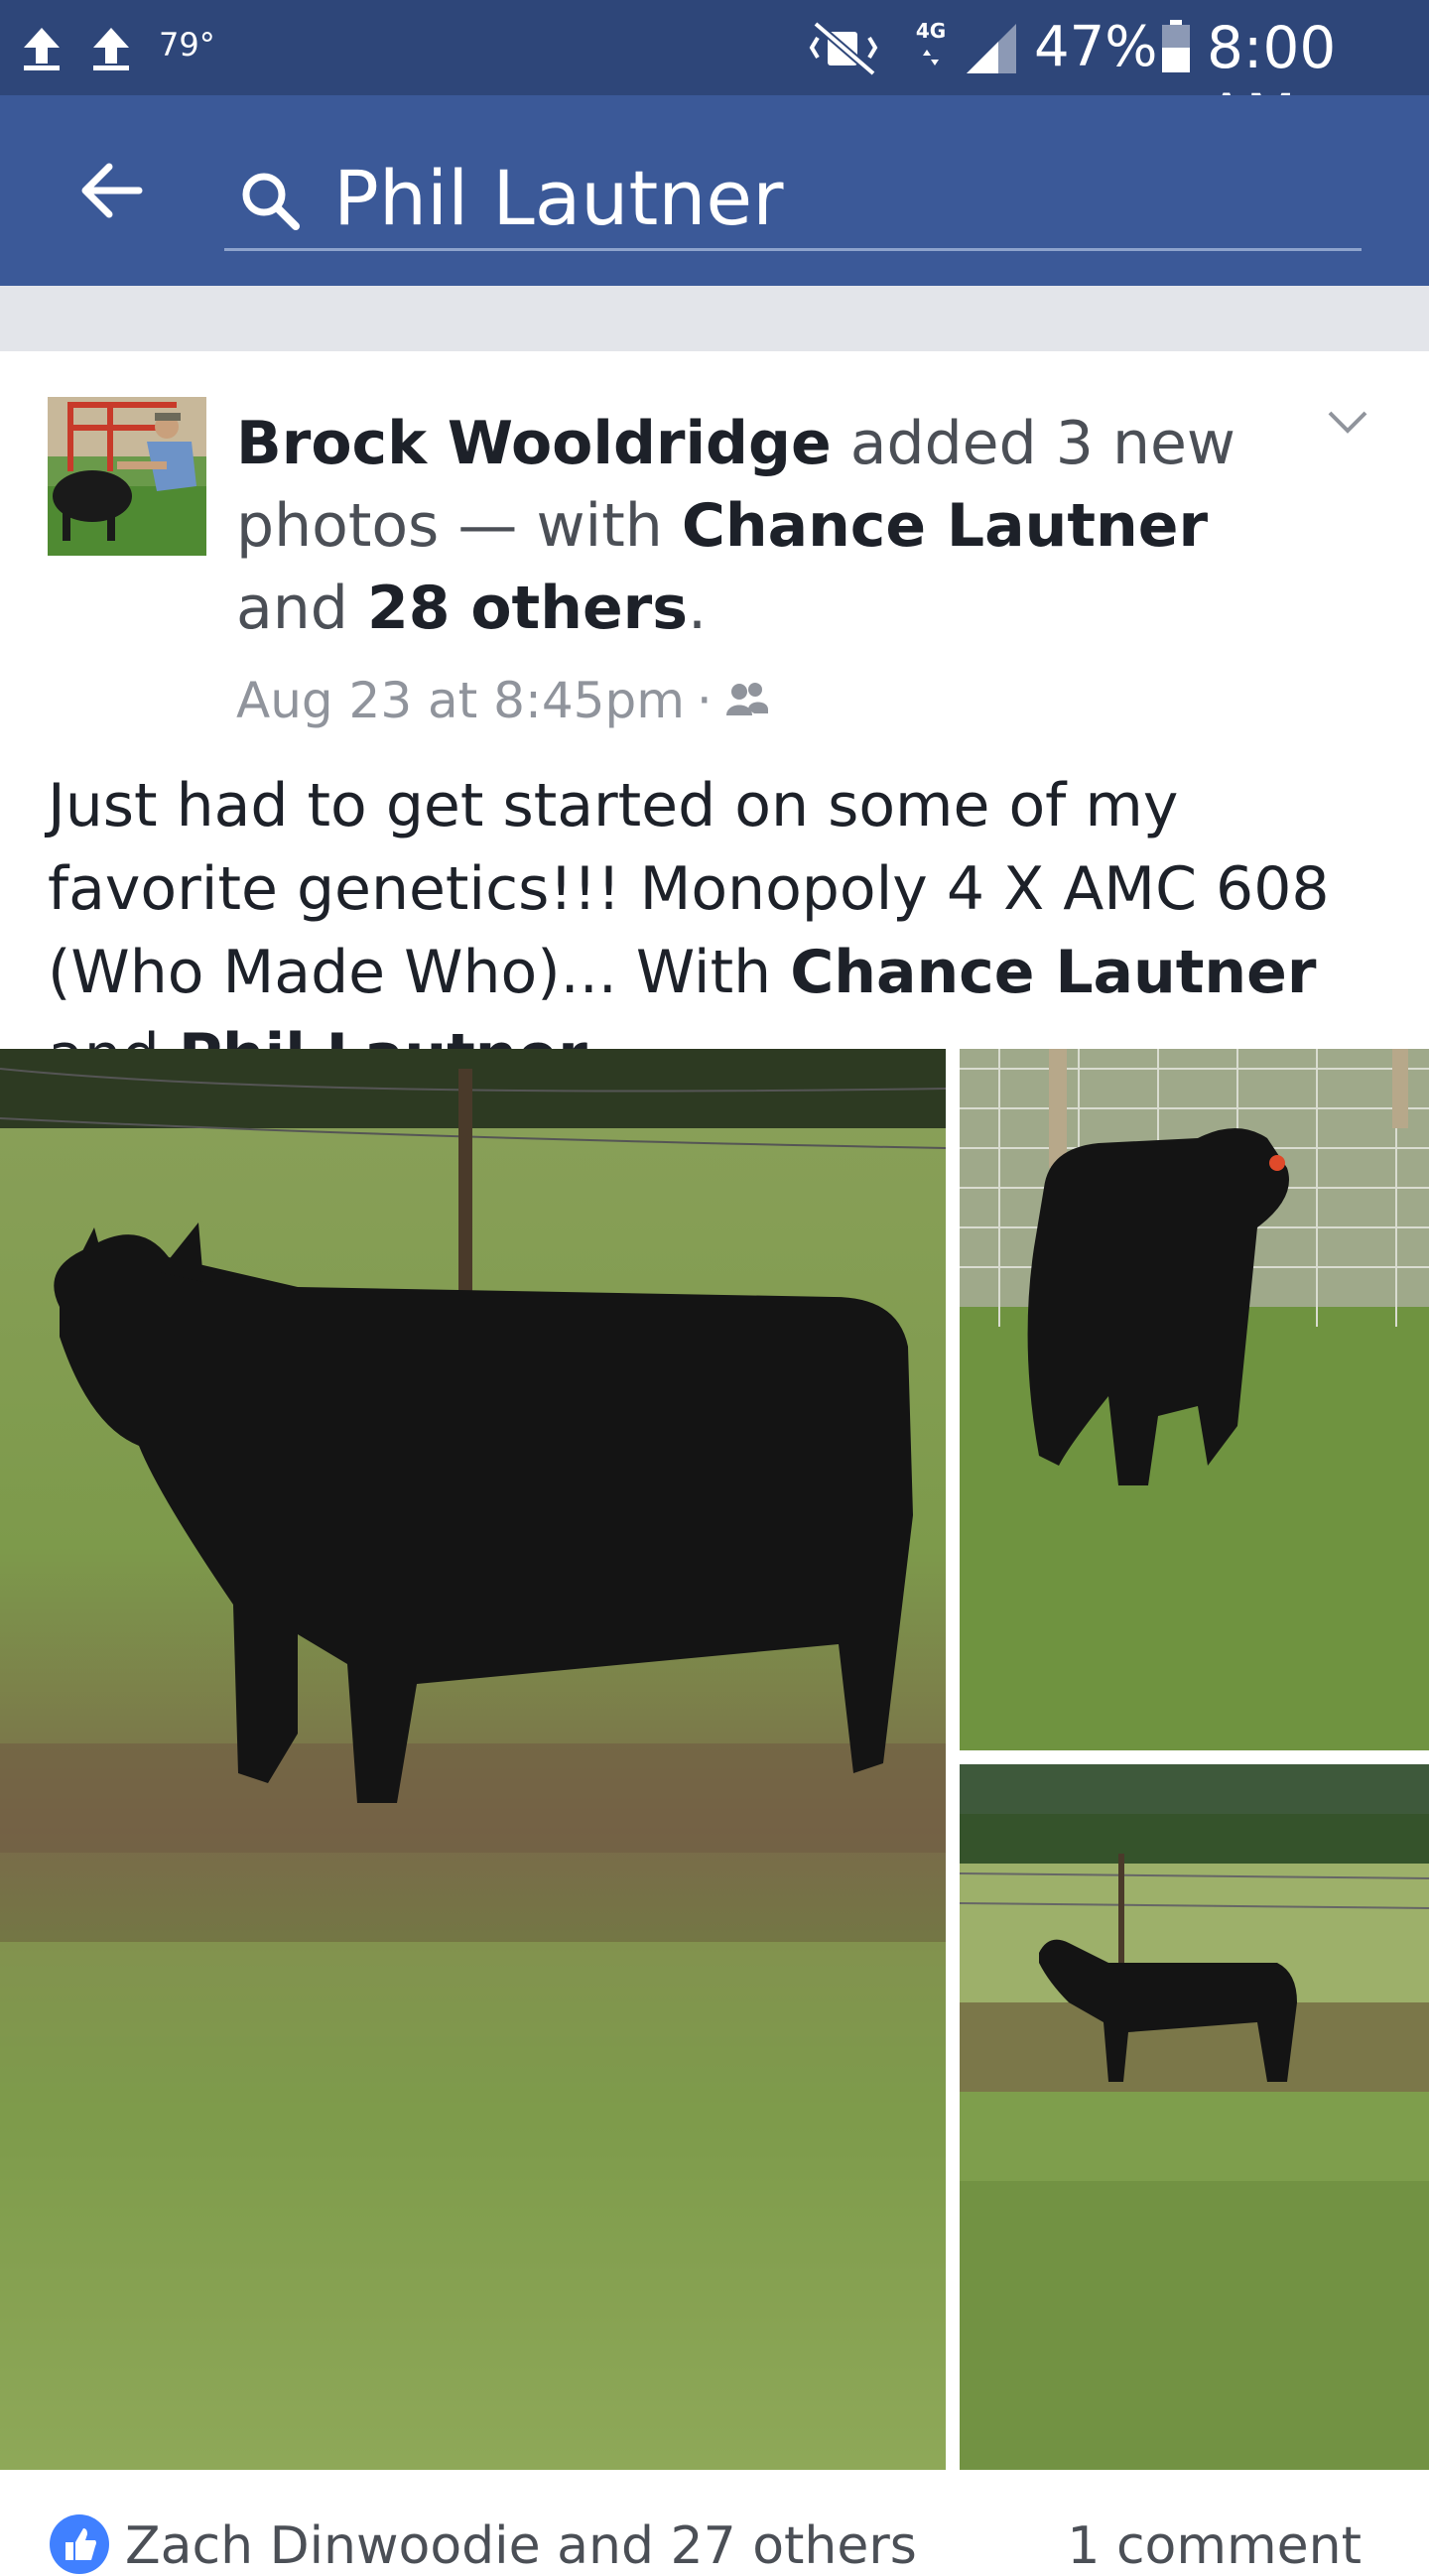 The image size is (1429, 2576). What do you see at coordinates (714, 319) in the screenshot?
I see `feed-separator` at bounding box center [714, 319].